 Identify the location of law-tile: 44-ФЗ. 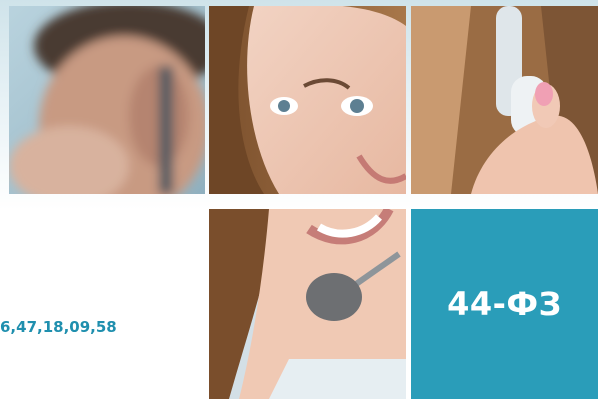
(504, 304).